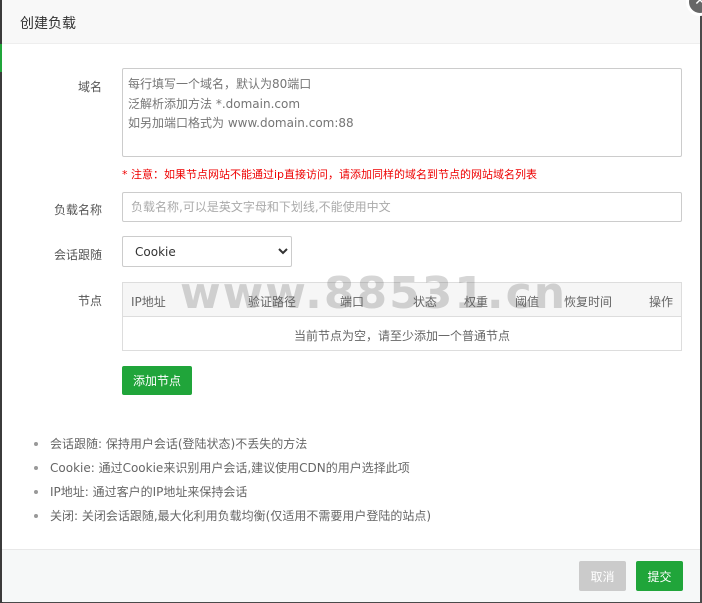 This screenshot has width=702, height=603. I want to click on tip-item: IP地址: 通过客户的IP地址来保持会话, so click(231, 492).